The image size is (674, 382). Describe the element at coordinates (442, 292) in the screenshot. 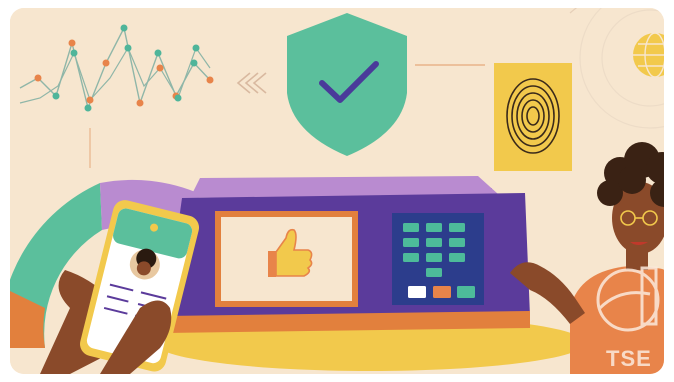

I see `key-orange` at that location.